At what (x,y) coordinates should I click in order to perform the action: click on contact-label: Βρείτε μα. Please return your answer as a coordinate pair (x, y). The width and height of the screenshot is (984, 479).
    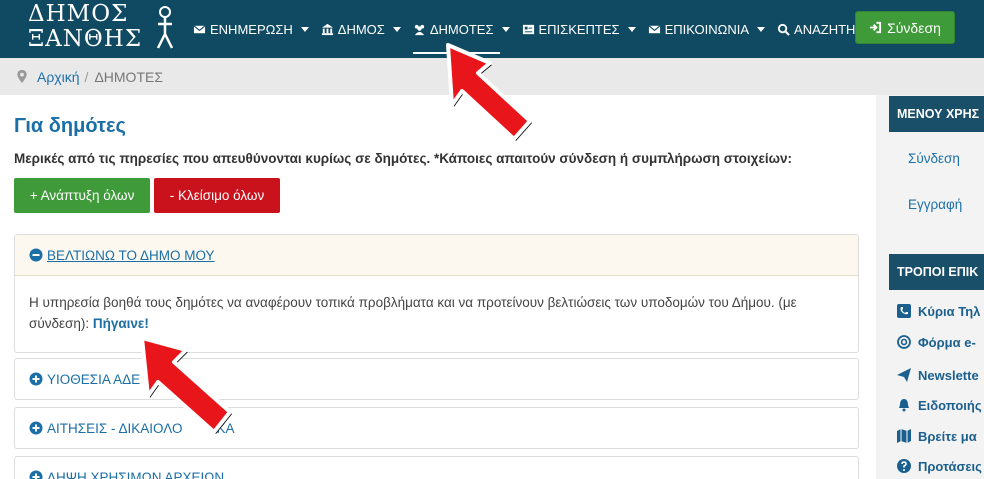
    Looking at the image, I should click on (947, 436).